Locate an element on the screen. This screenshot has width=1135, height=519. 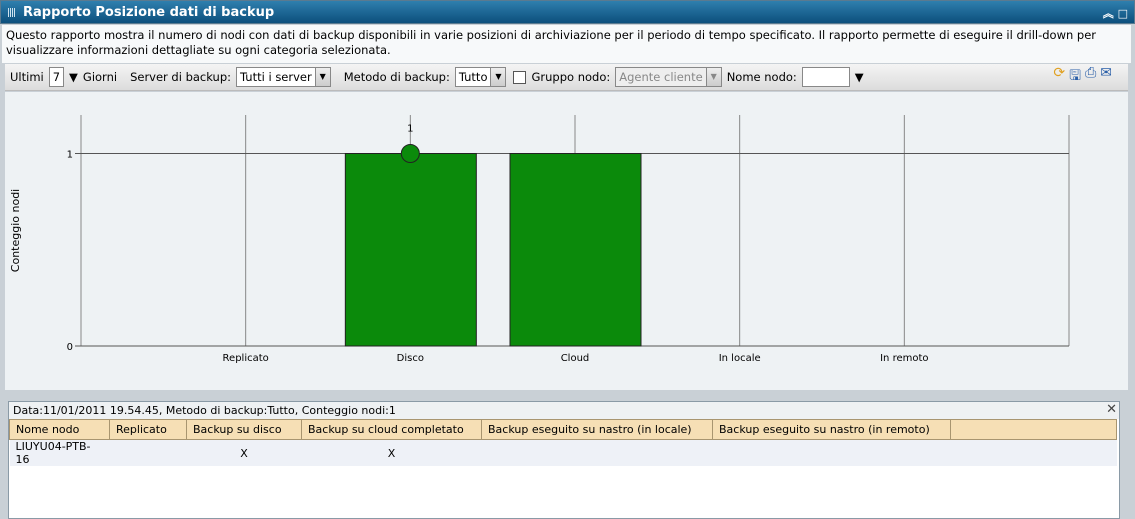
node-dropdown-icon: ▼ is located at coordinates (859, 77).